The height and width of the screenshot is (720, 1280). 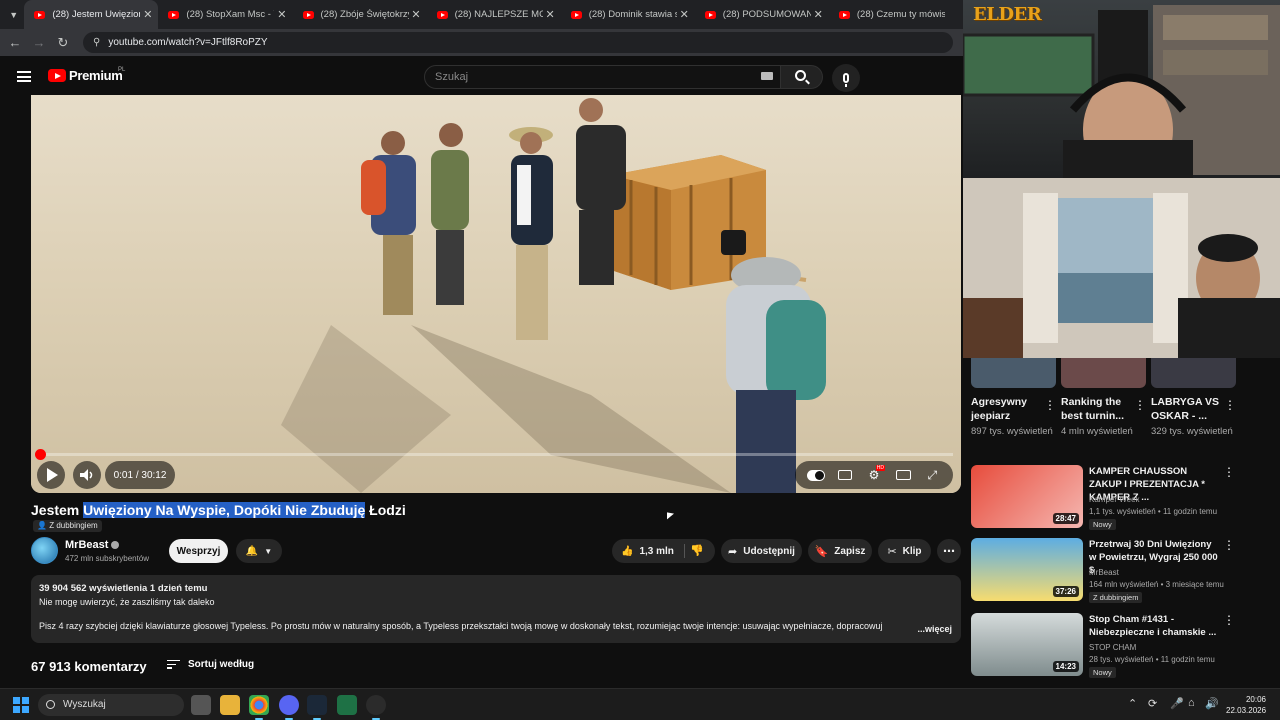 What do you see at coordinates (40, 454) in the screenshot?
I see `progress-scrubber` at bounding box center [40, 454].